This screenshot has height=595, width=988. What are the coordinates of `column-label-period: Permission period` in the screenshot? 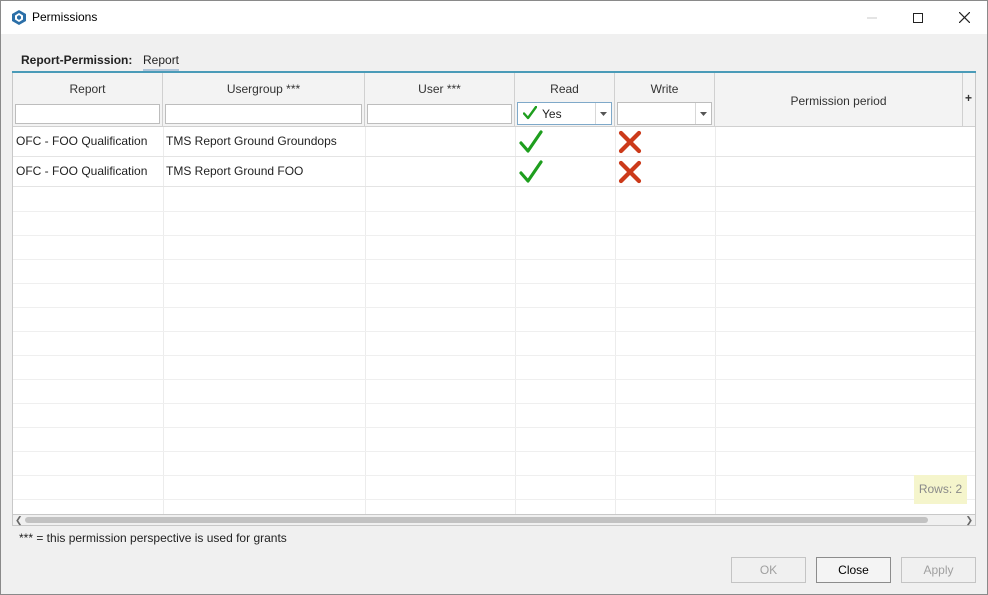 It's located at (838, 101).